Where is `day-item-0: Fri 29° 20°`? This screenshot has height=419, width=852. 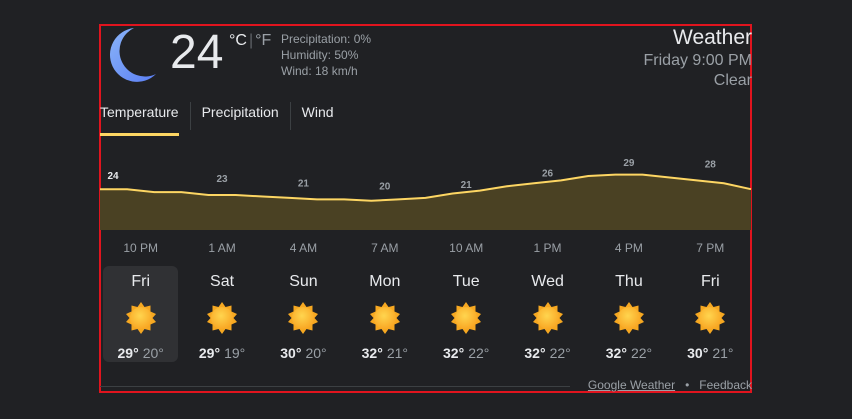
day-item-0: Fri 29° 20° is located at coordinates (141, 314).